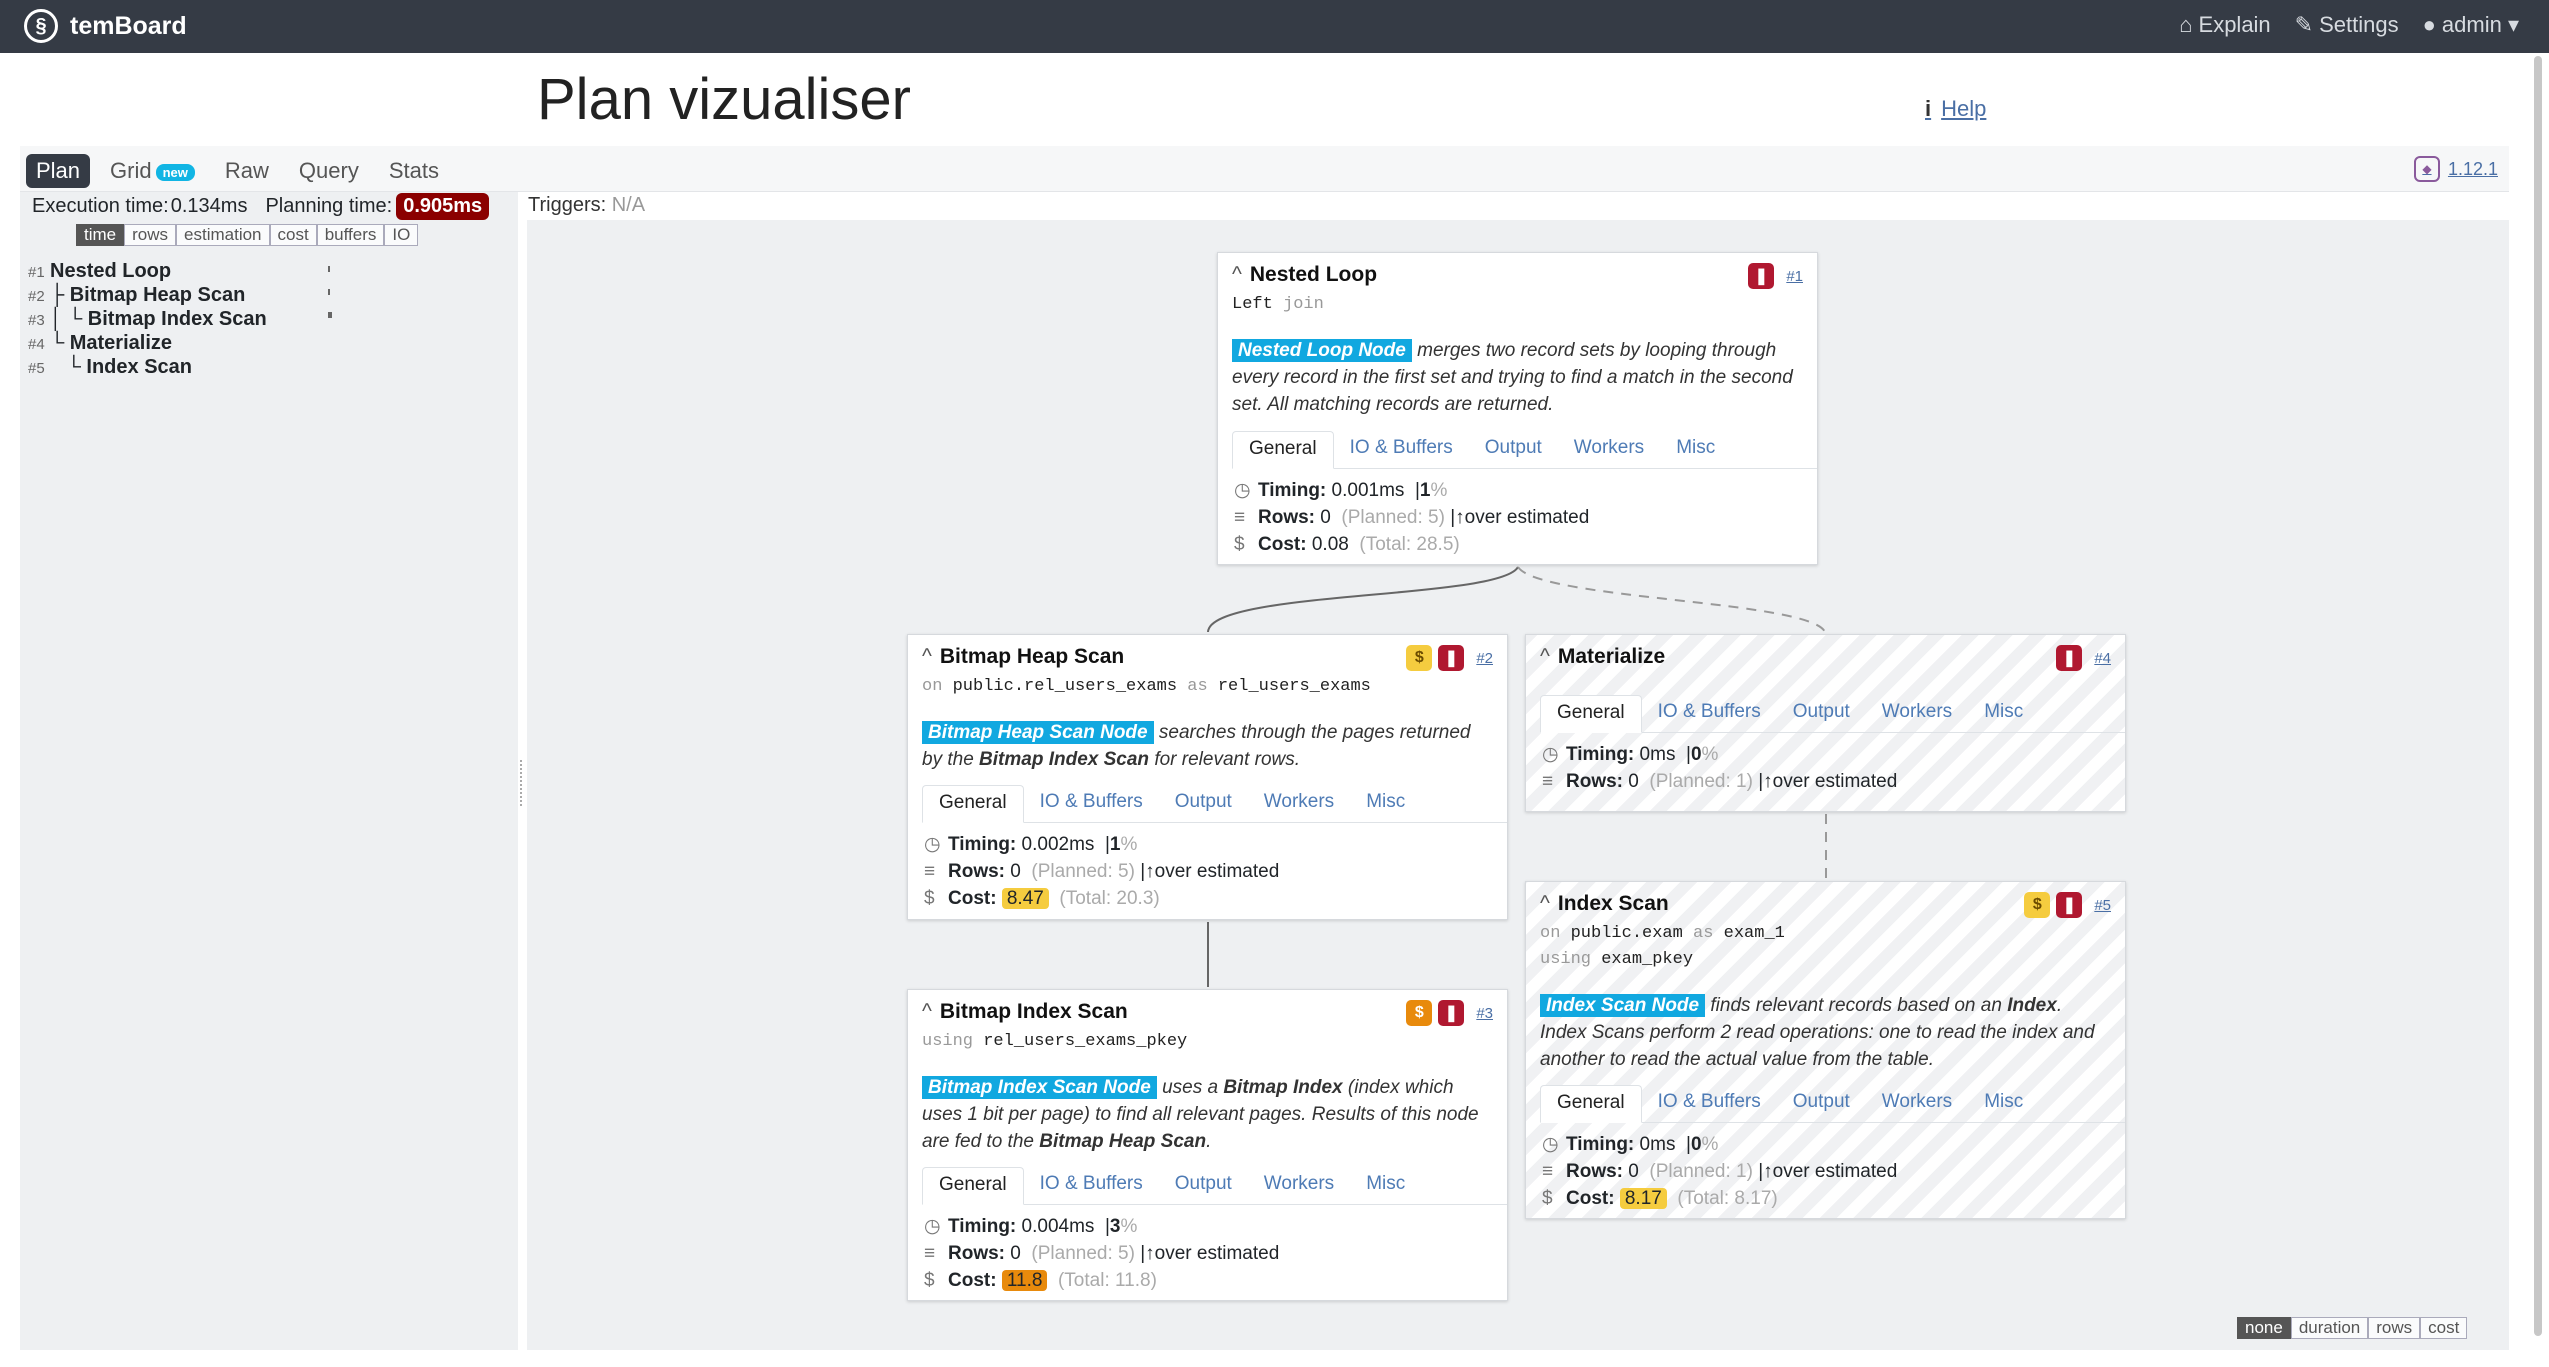  What do you see at coordinates (2394, 1328) in the screenshot?
I see `highlight-rows-button: rows` at bounding box center [2394, 1328].